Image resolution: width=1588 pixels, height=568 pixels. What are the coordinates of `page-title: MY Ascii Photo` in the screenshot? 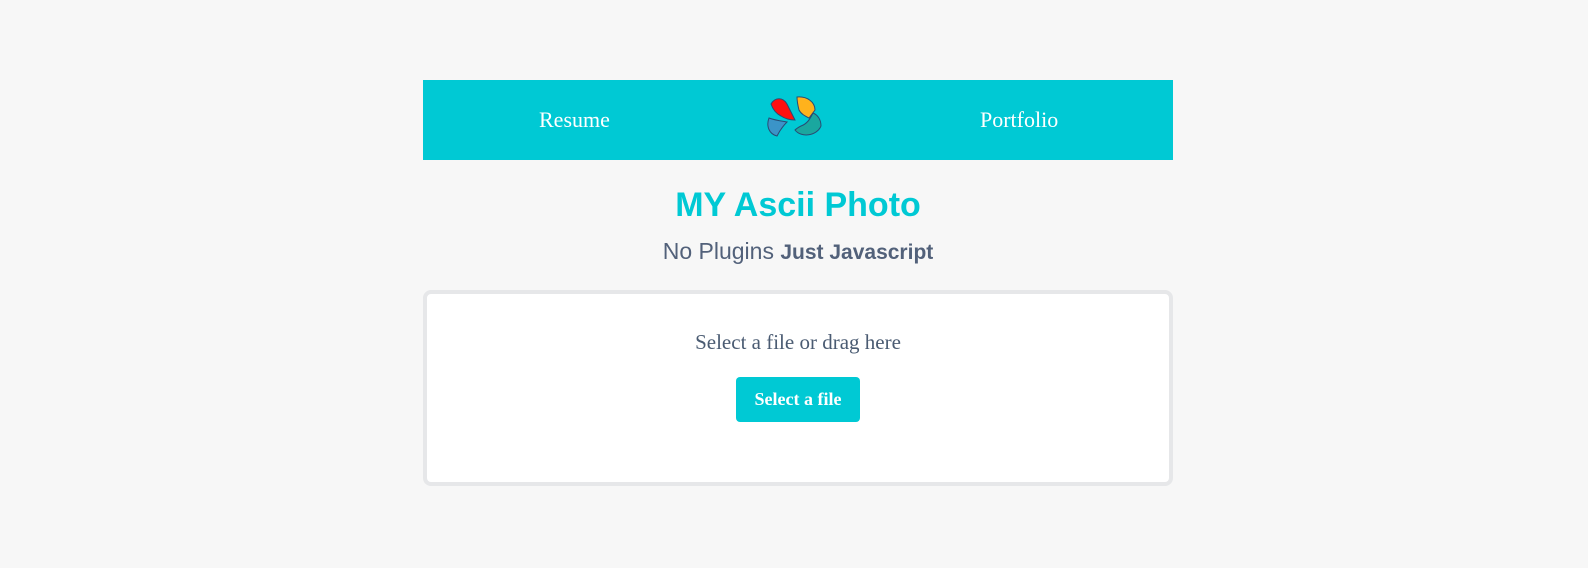 It's located at (798, 205).